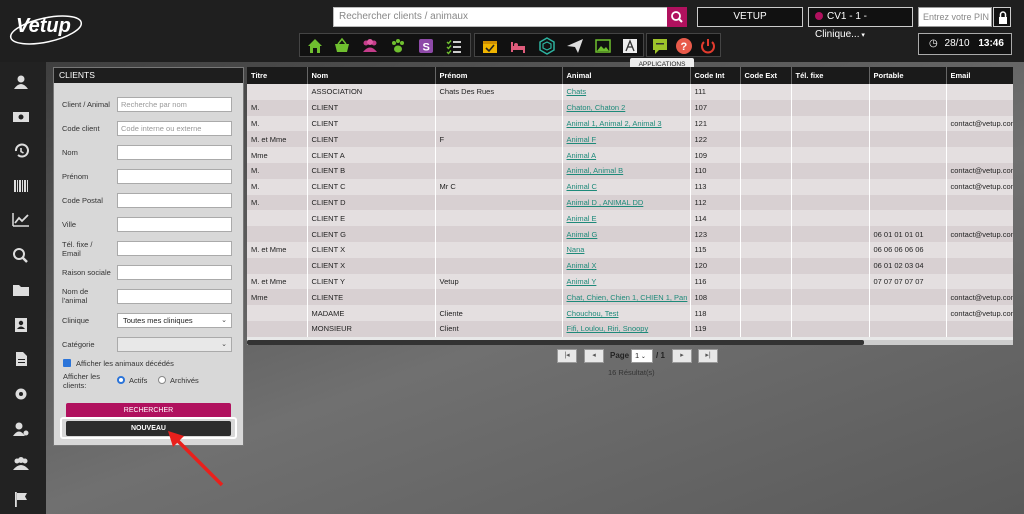 The image size is (1024, 514). Describe the element at coordinates (605, 202) in the screenshot. I see `animal-link: Animal D , ANIMAL DD` at that location.